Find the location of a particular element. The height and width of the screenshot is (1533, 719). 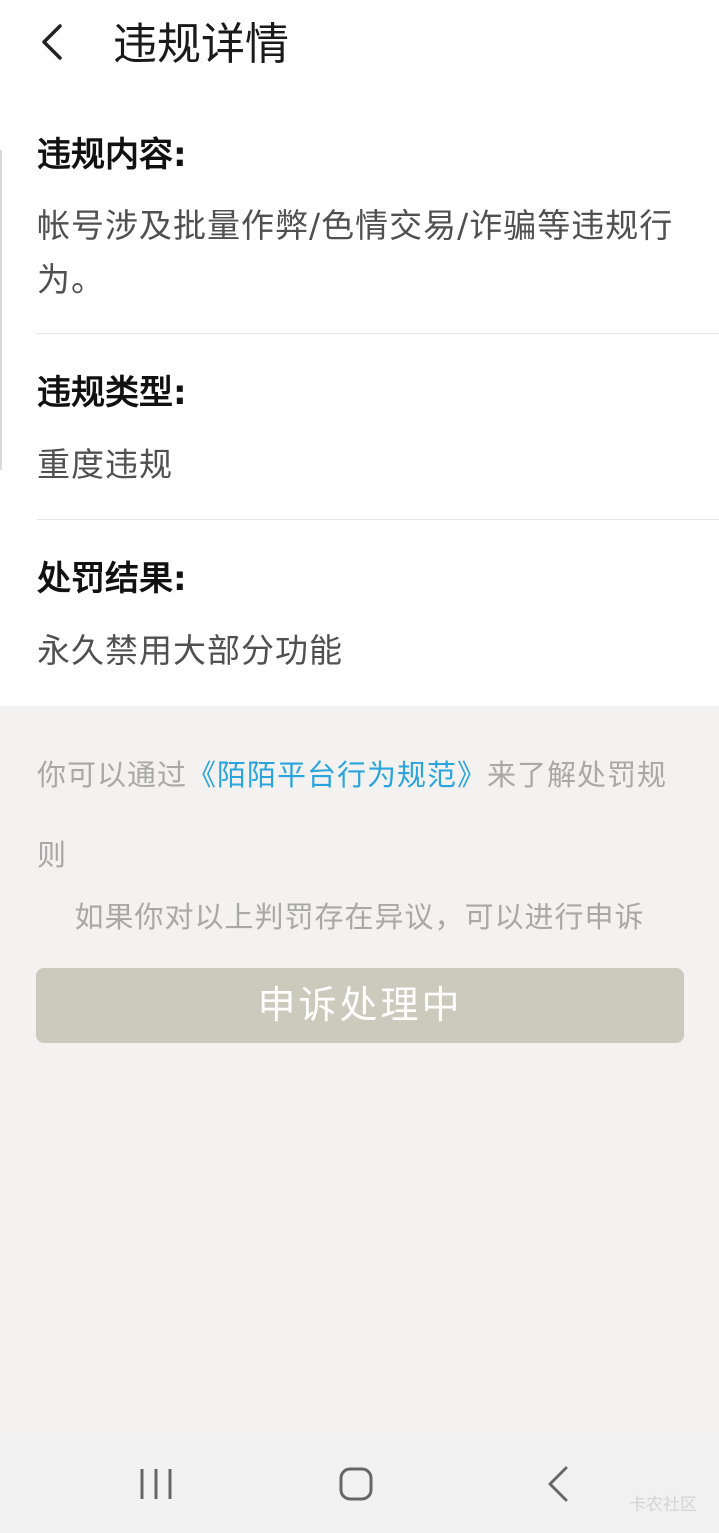

rules-text: 你可以通过《陌陌平台行为规范》来了解处罚规则 is located at coordinates (359, 815).